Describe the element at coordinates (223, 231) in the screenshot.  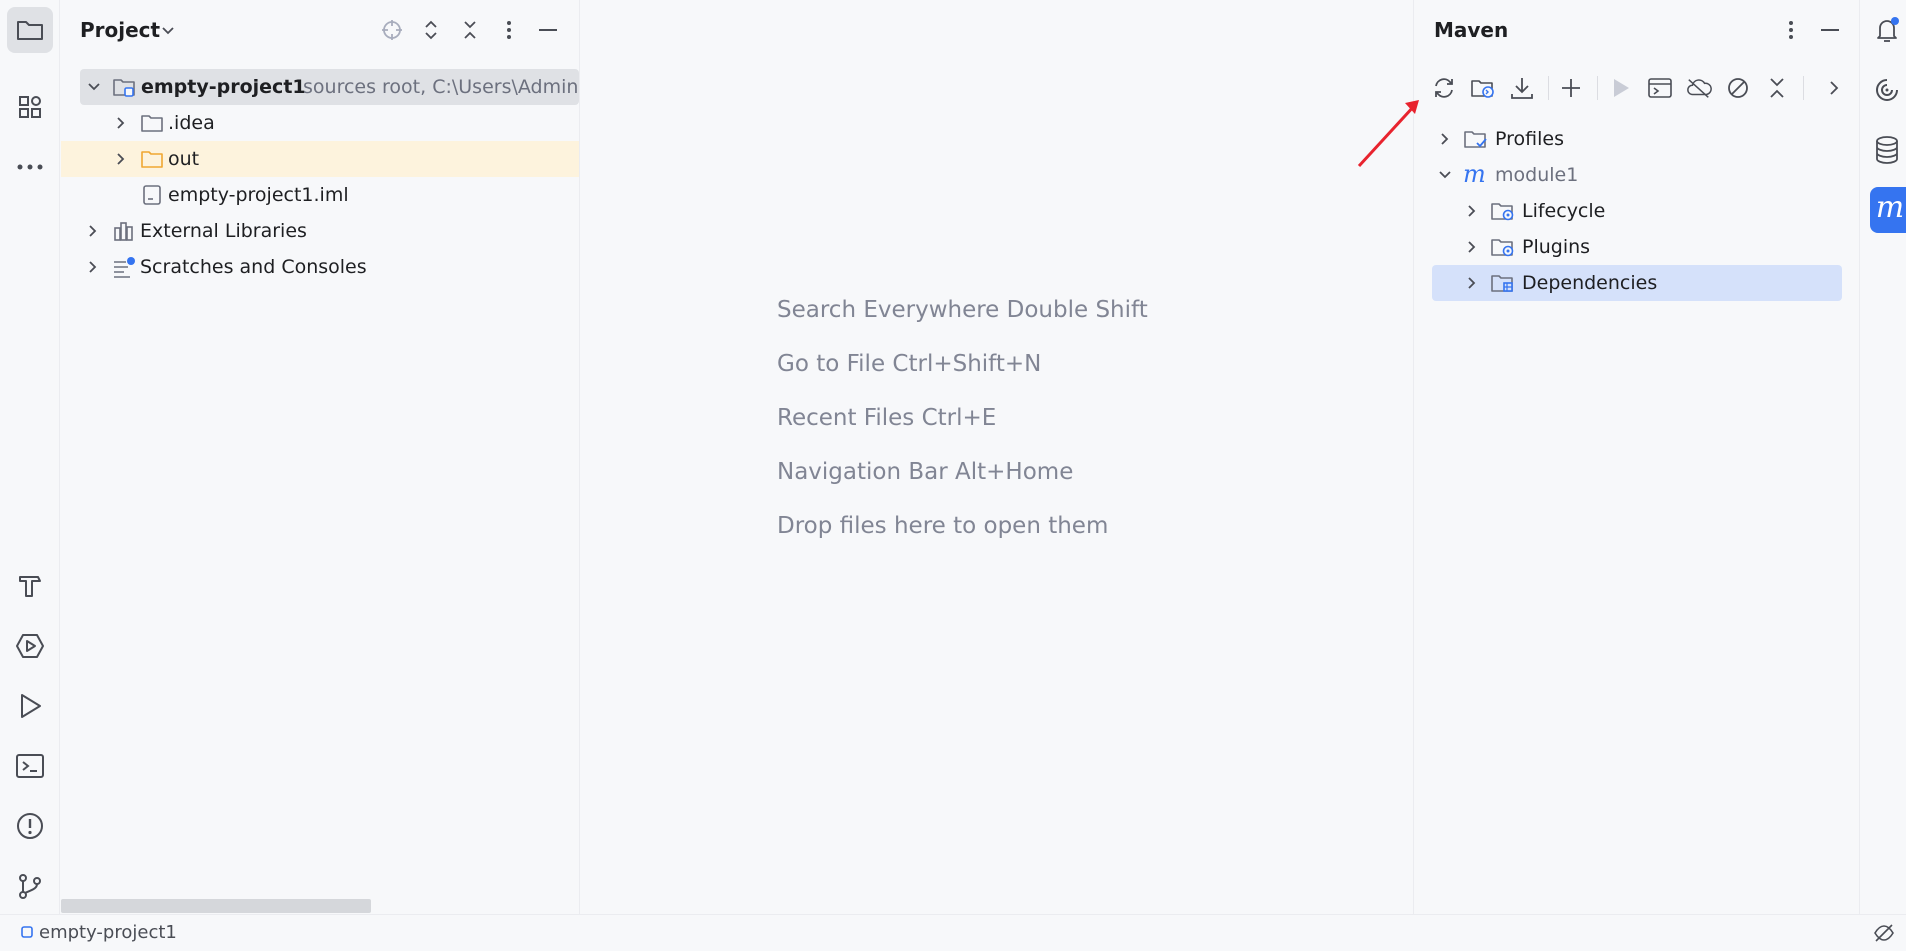
I see `tree-label: External Libraries` at that location.